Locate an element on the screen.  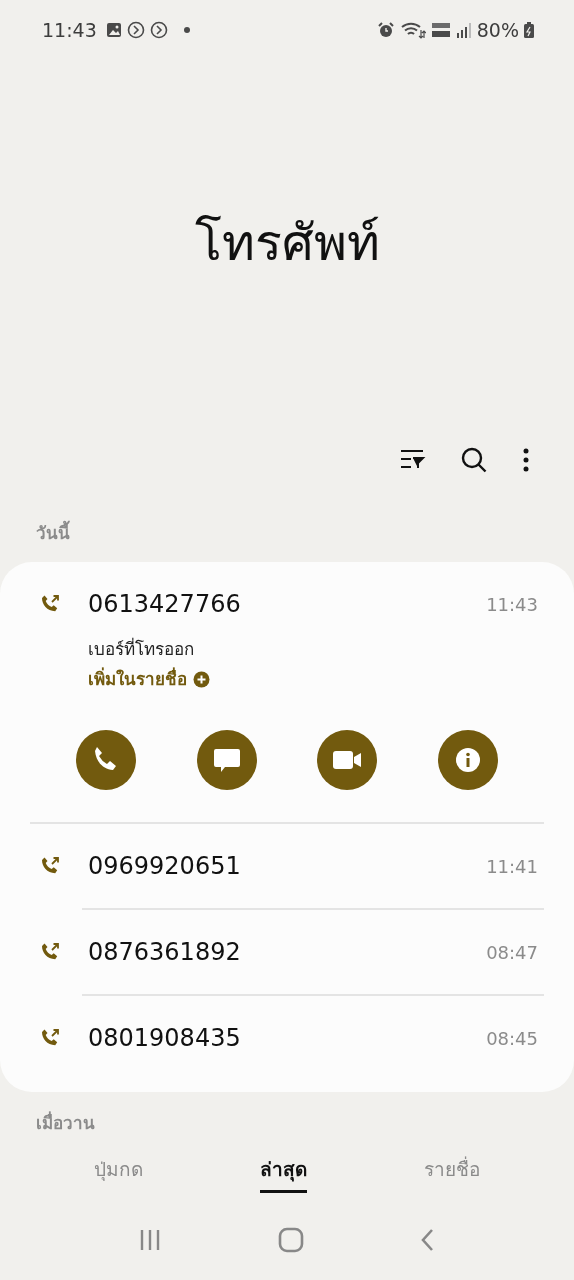
home-icon is located at coordinates (291, 1240).